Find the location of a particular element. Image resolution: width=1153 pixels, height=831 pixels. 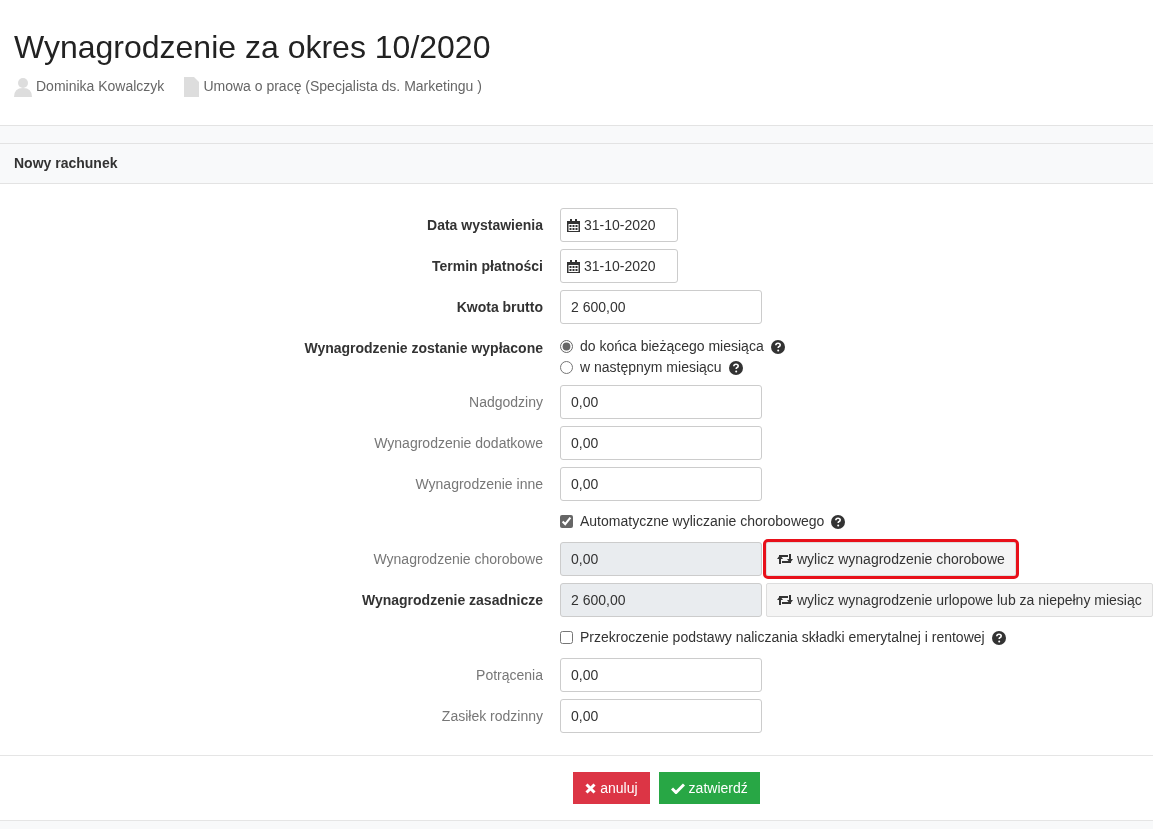

checkbox-label: Przekroczenie podstawy naliczania składki emerytalnej i rentowej is located at coordinates (782, 638).